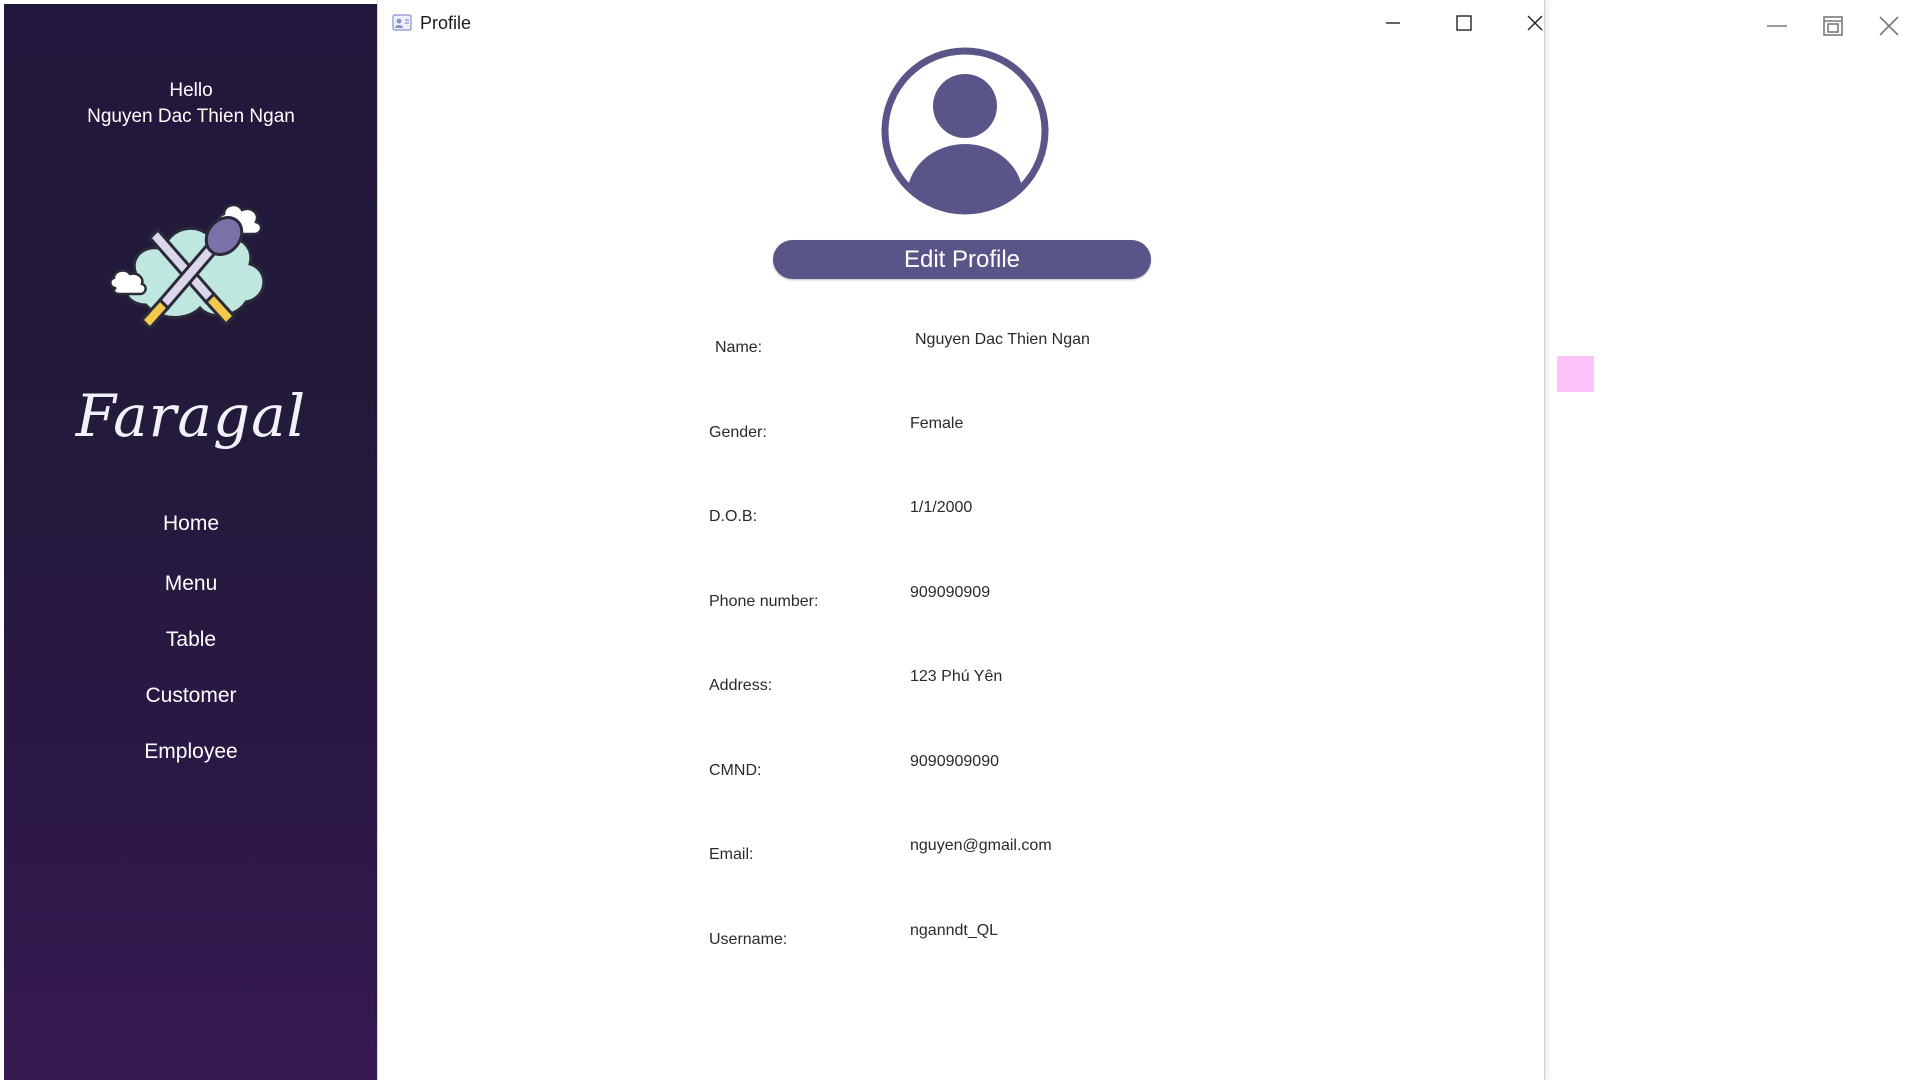  I want to click on main-minimize-button, so click(1777, 26).